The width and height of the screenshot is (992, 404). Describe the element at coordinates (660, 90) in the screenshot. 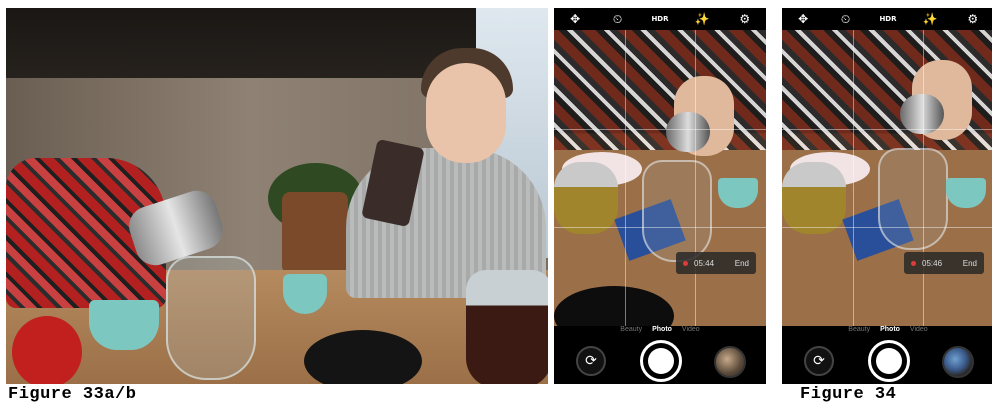

I see `plaid-shirt` at that location.